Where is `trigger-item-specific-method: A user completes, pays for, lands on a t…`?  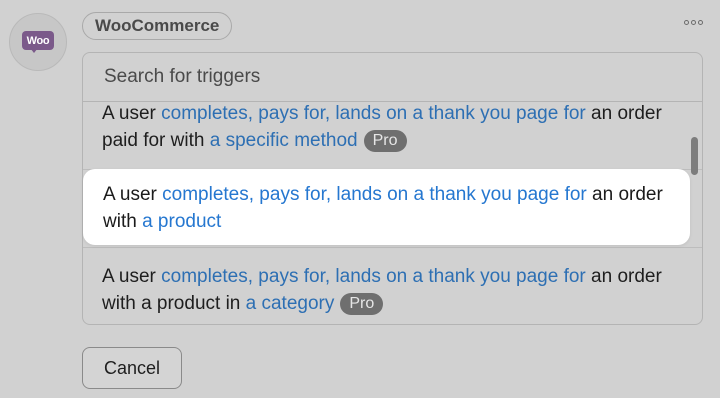
trigger-item-specific-method: A user completes, pays for, lands on a t… is located at coordinates (387, 127).